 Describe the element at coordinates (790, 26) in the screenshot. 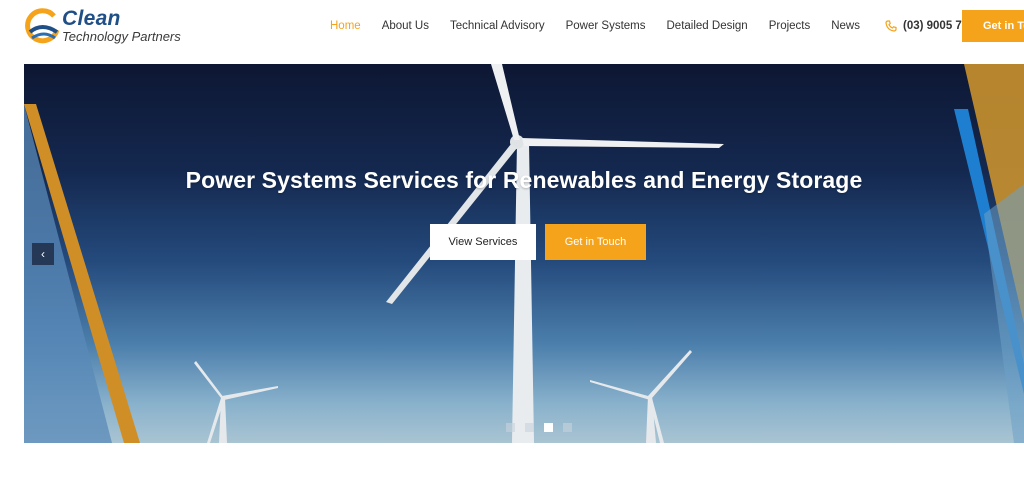

I see `nav-projects: Projects` at that location.